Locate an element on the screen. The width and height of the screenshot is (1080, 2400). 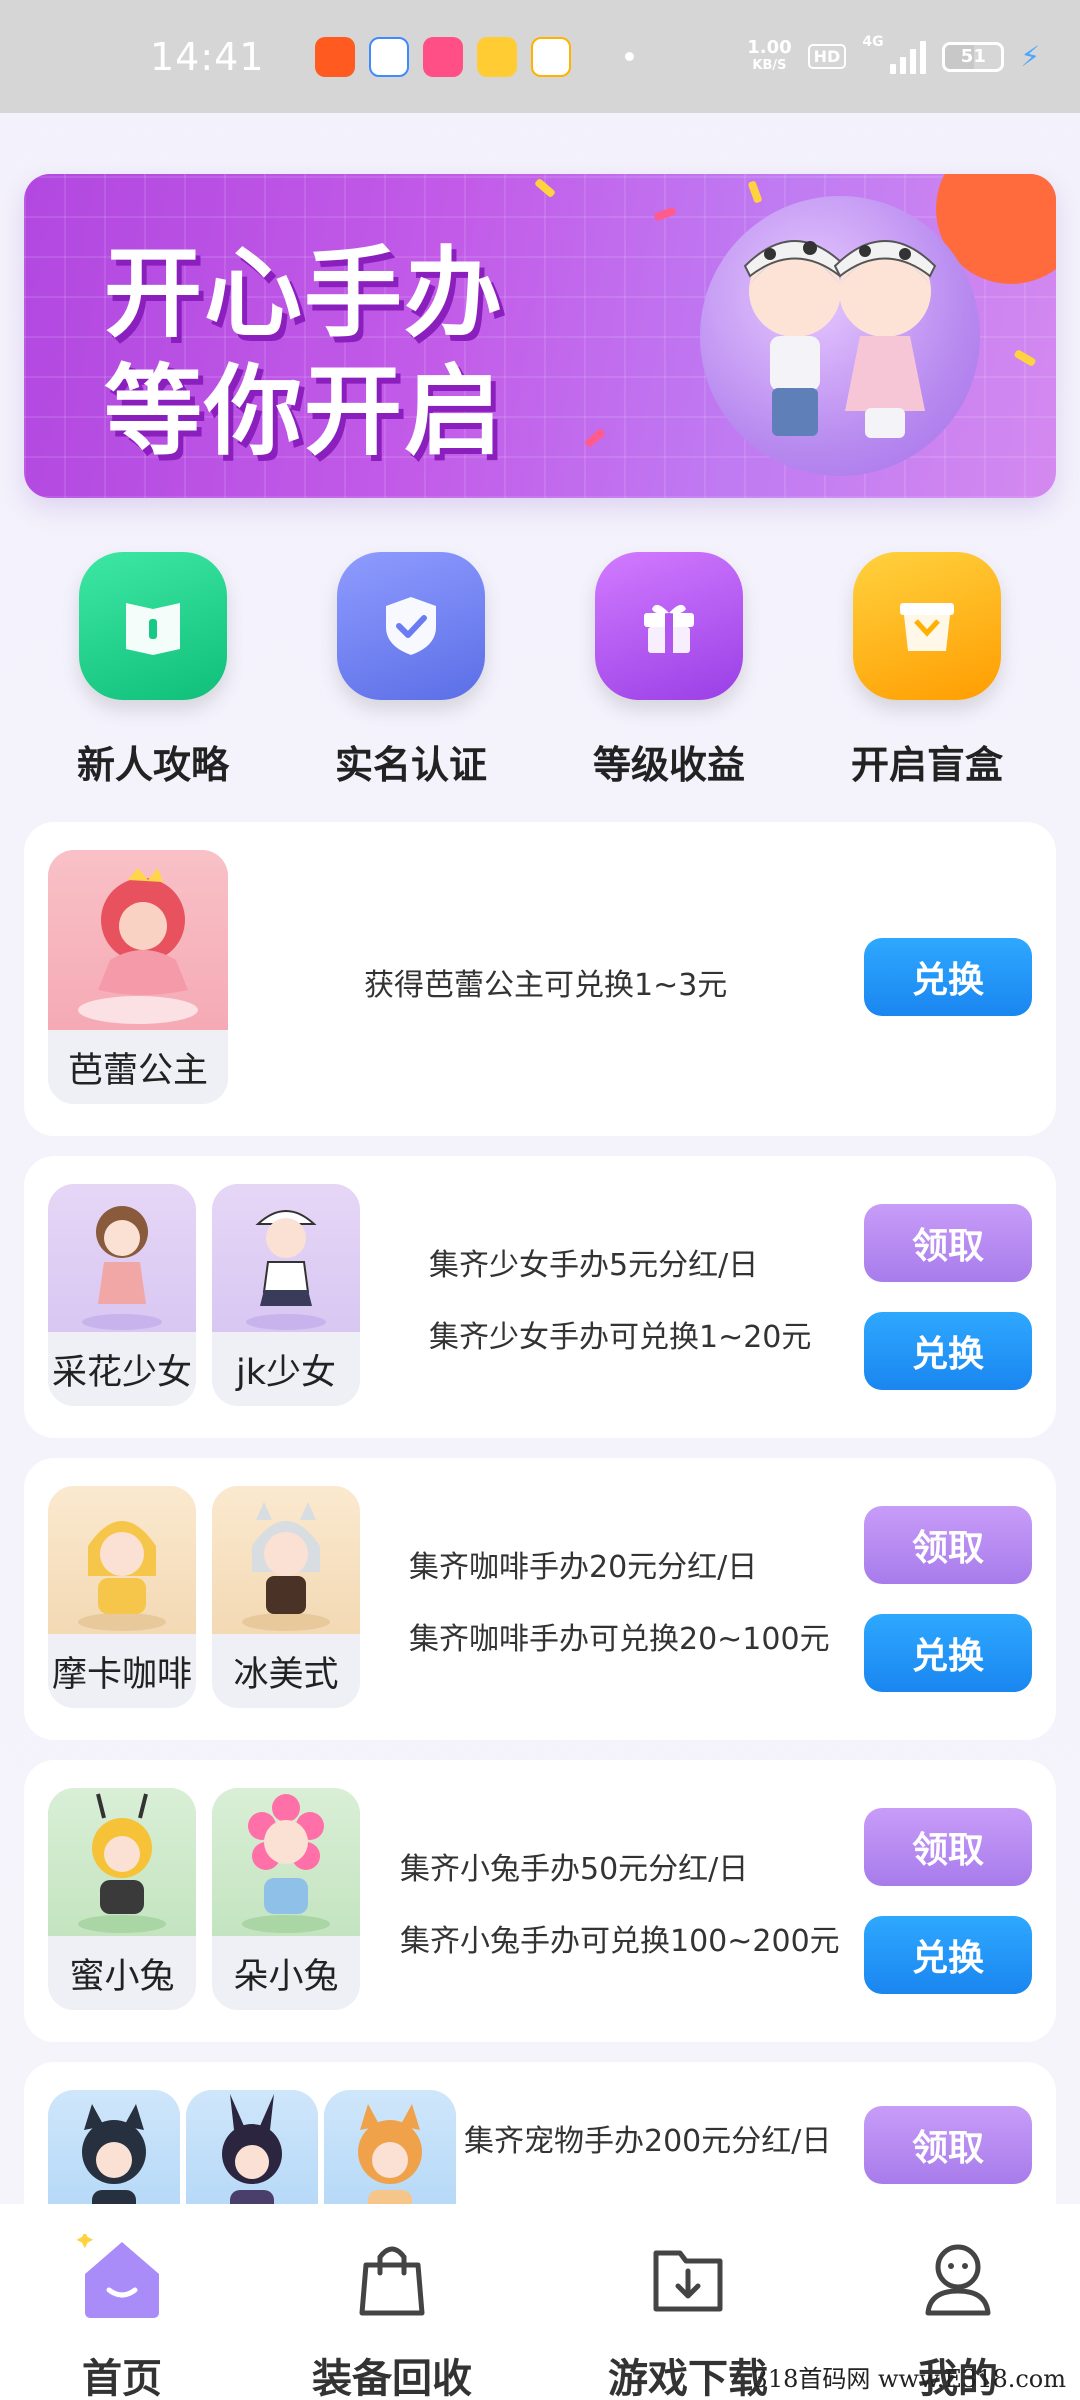
promo-banner: 开心手办 等你开启 is located at coordinates (540, 336).